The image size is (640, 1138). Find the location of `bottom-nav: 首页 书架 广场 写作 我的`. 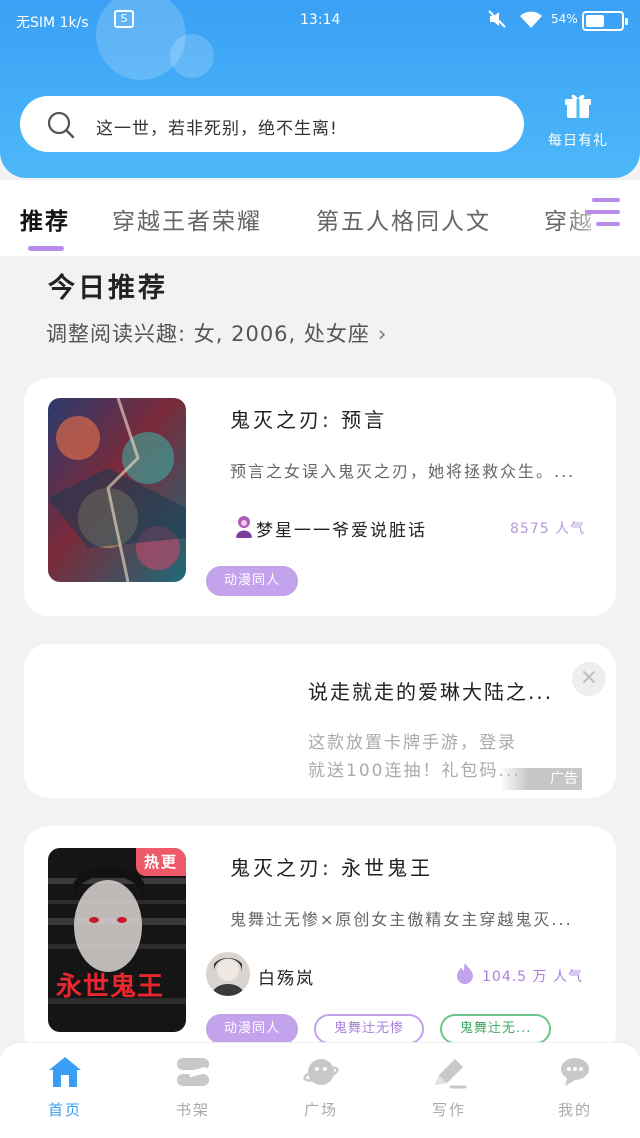

bottom-nav: 首页 书架 广场 写作 我的 is located at coordinates (320, 1090).